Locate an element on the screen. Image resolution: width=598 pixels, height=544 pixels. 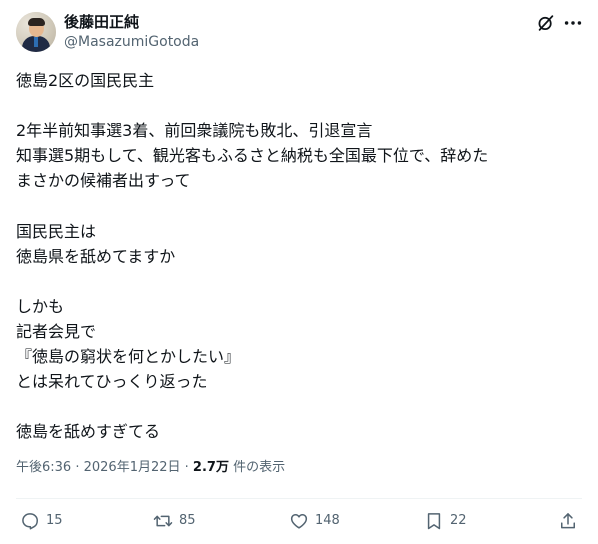
more-icon is located at coordinates (573, 23).